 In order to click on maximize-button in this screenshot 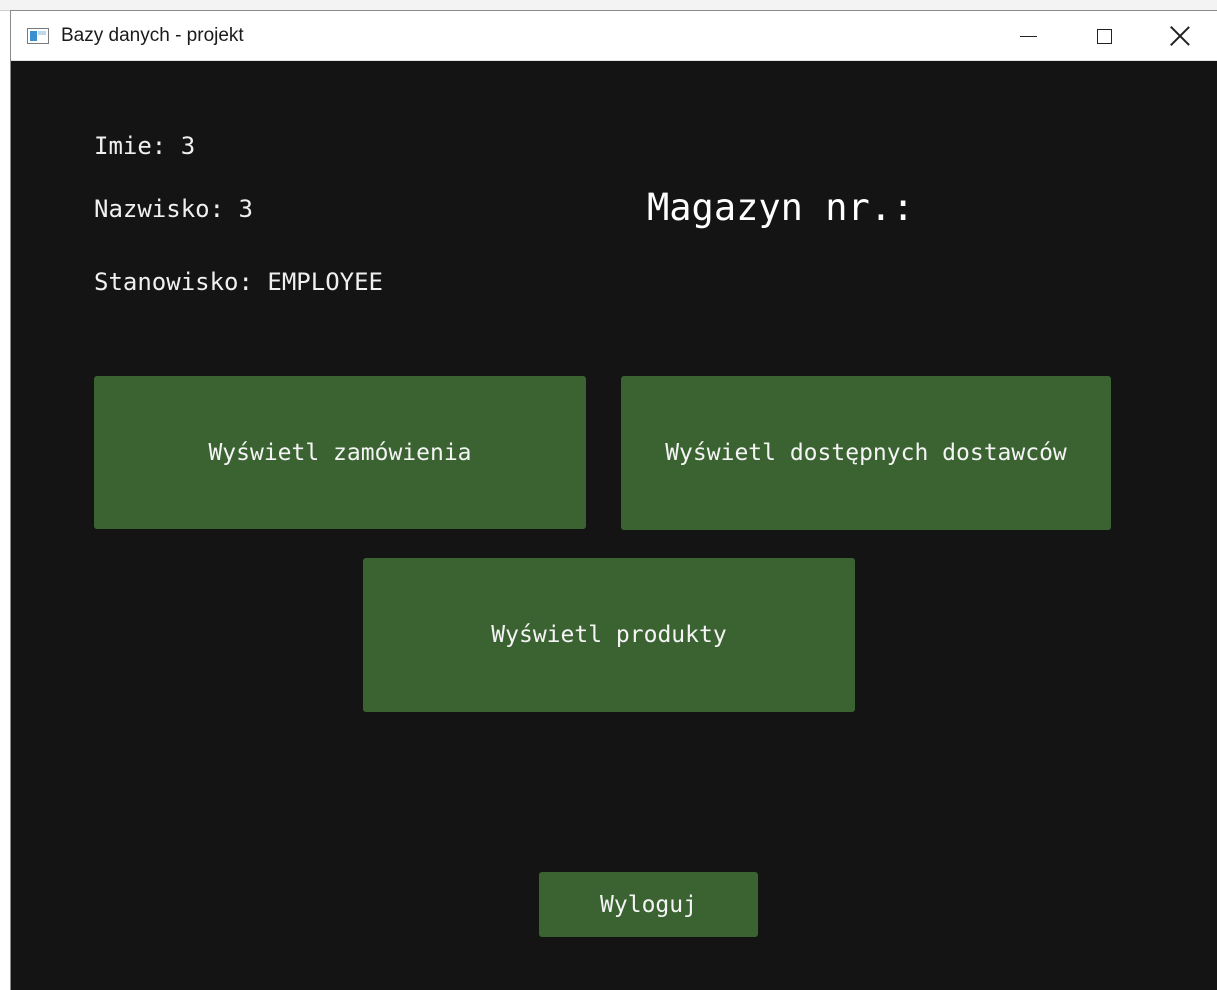, I will do `click(1104, 36)`.